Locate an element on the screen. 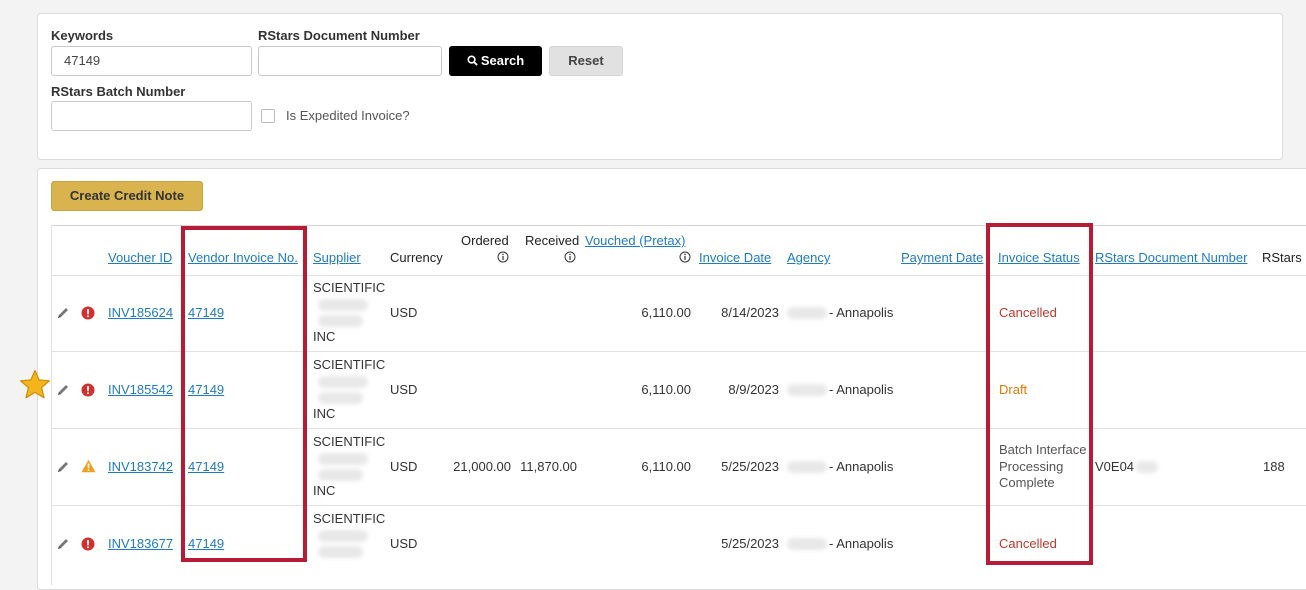  invoice-date-cell: 8/14/2023 is located at coordinates (750, 312).